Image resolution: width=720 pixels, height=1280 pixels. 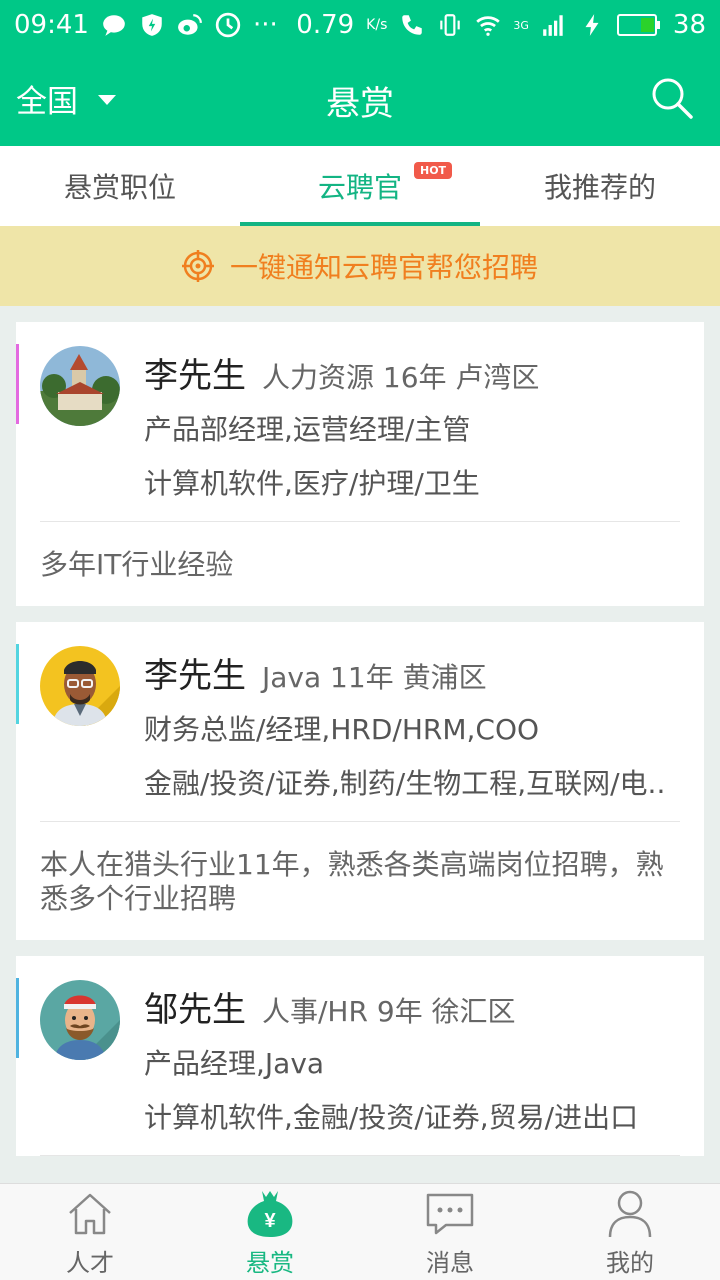 I want to click on signal-icon, so click(x=553, y=25).